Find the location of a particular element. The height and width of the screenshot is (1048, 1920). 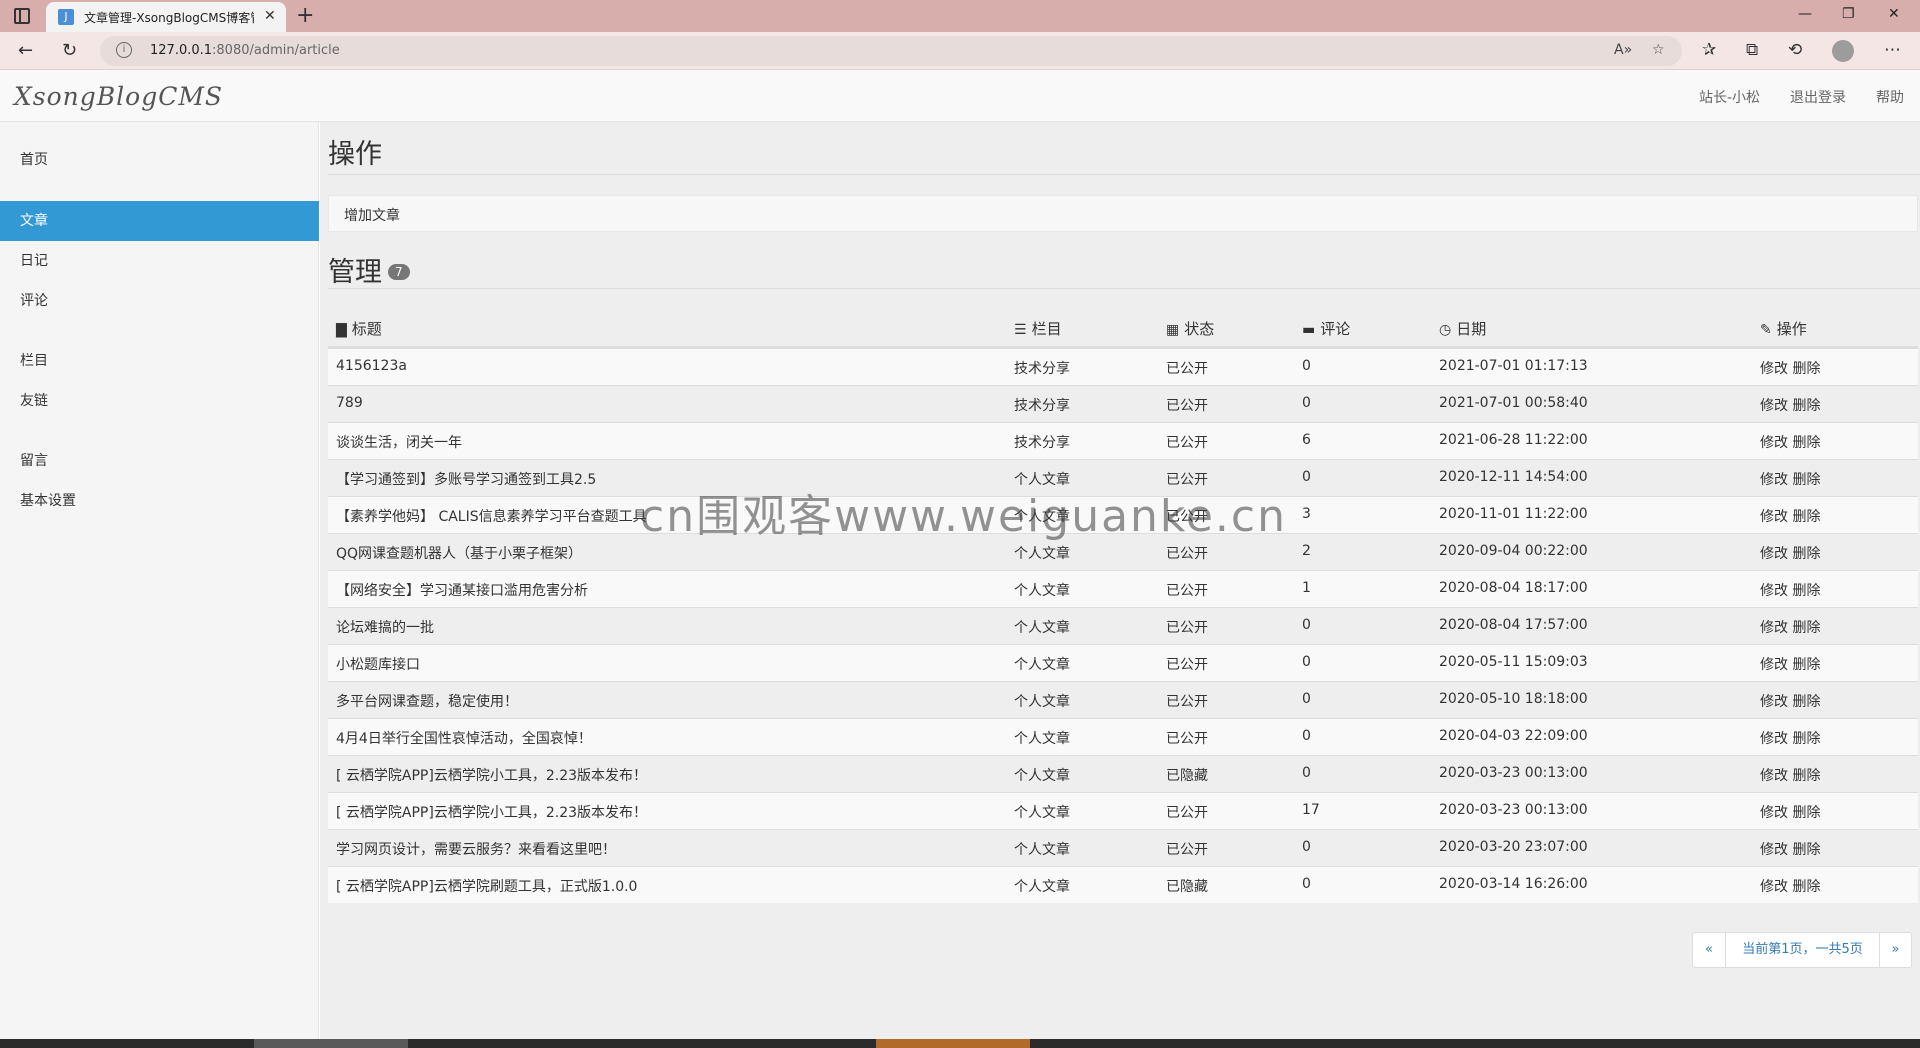

page-info: 当前第1页，一共5页 is located at coordinates (1803, 950).